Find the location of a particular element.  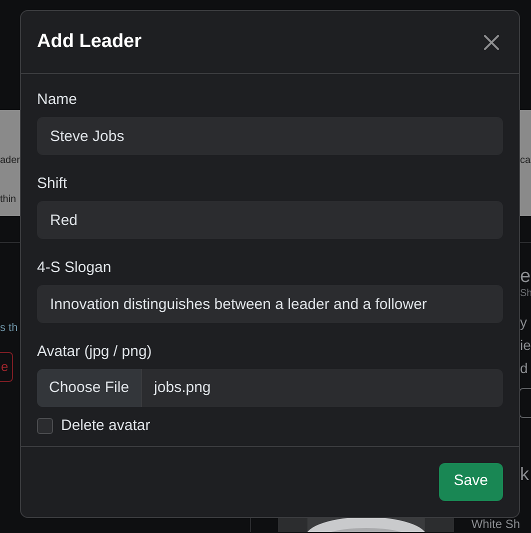

checkbox-label: Delete avatar is located at coordinates (105, 426).